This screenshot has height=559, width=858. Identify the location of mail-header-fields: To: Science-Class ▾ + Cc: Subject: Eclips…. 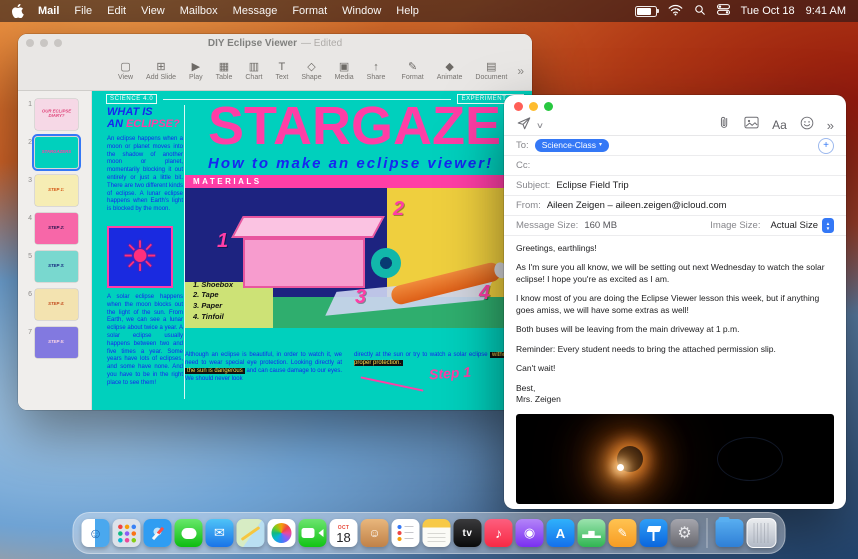
(675, 186).